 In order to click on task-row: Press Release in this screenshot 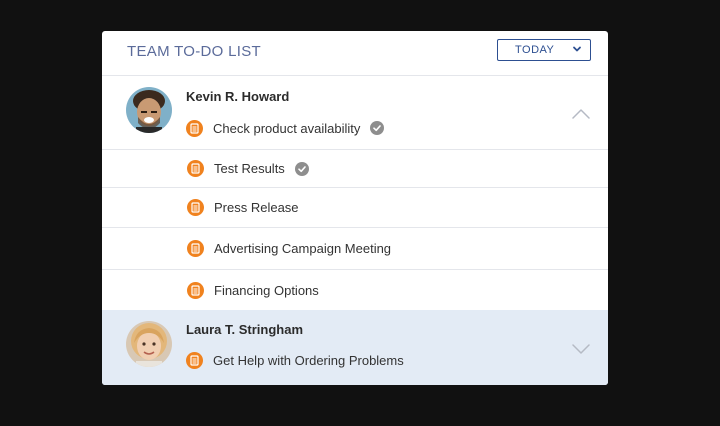, I will do `click(355, 208)`.